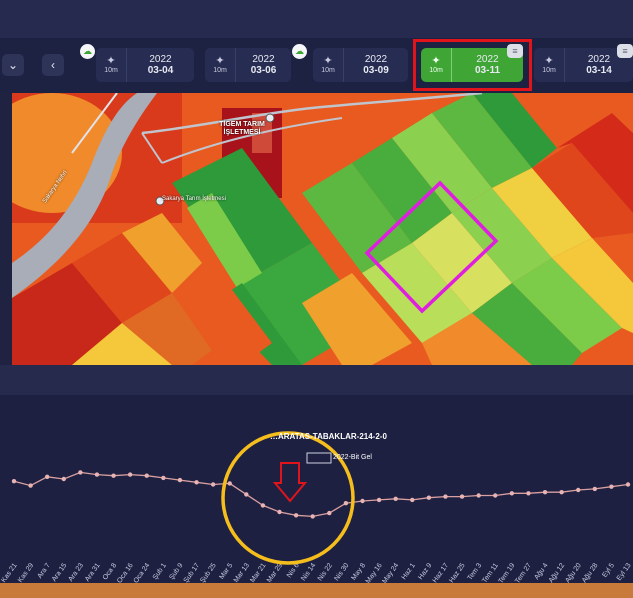  Describe the element at coordinates (43, 571) in the screenshot. I see `x-tick-label: Ara 7` at that location.